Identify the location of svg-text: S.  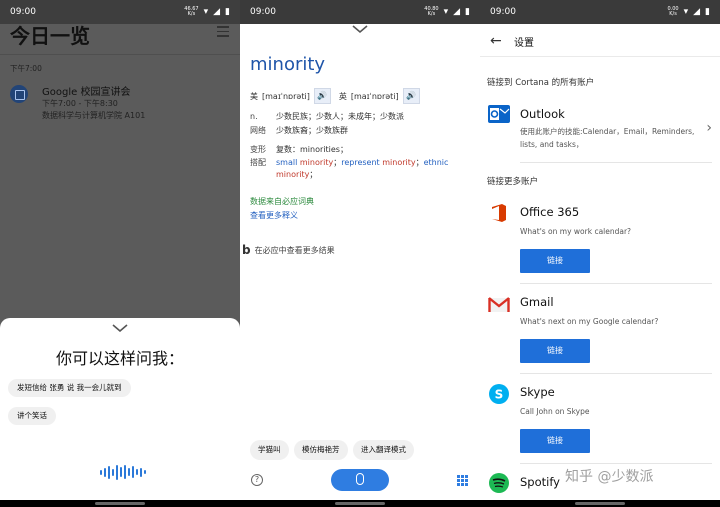
(499, 395).